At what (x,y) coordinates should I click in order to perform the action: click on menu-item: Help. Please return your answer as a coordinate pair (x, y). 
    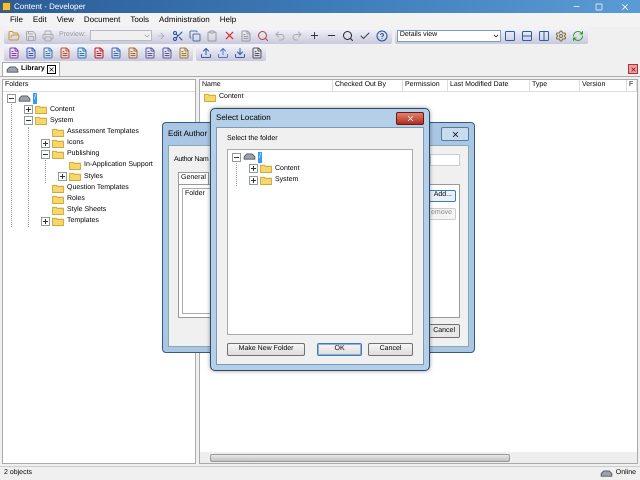
    Looking at the image, I should click on (228, 20).